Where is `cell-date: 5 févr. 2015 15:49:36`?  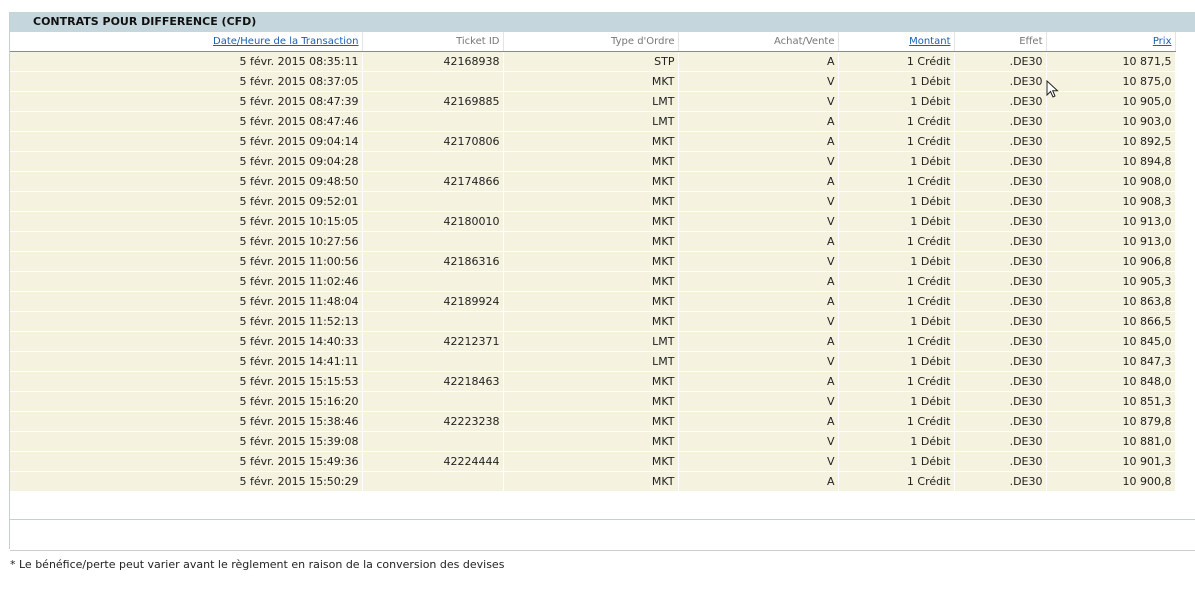
cell-date: 5 févr. 2015 15:49:36 is located at coordinates (186, 461).